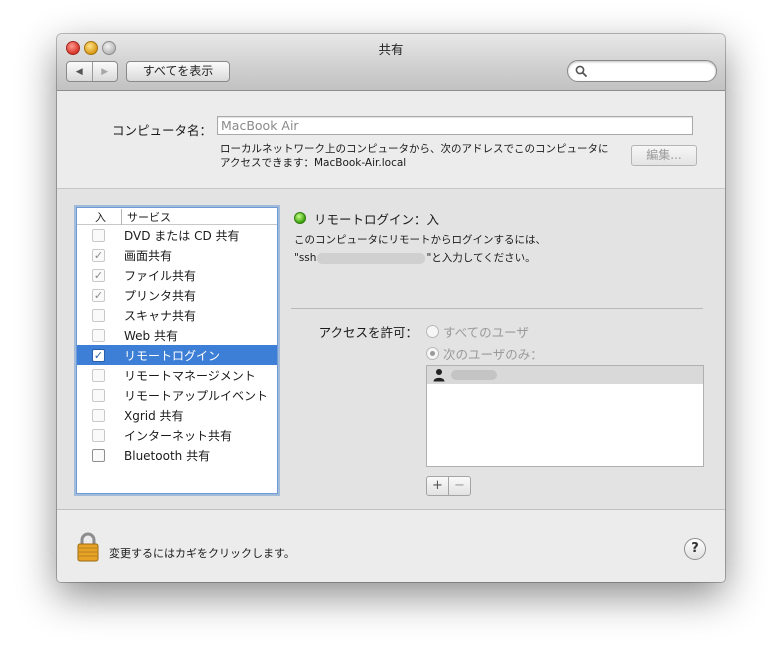 The height and width of the screenshot is (662, 782). Describe the element at coordinates (154, 416) in the screenshot. I see `service-name: Xgrid 共有` at that location.